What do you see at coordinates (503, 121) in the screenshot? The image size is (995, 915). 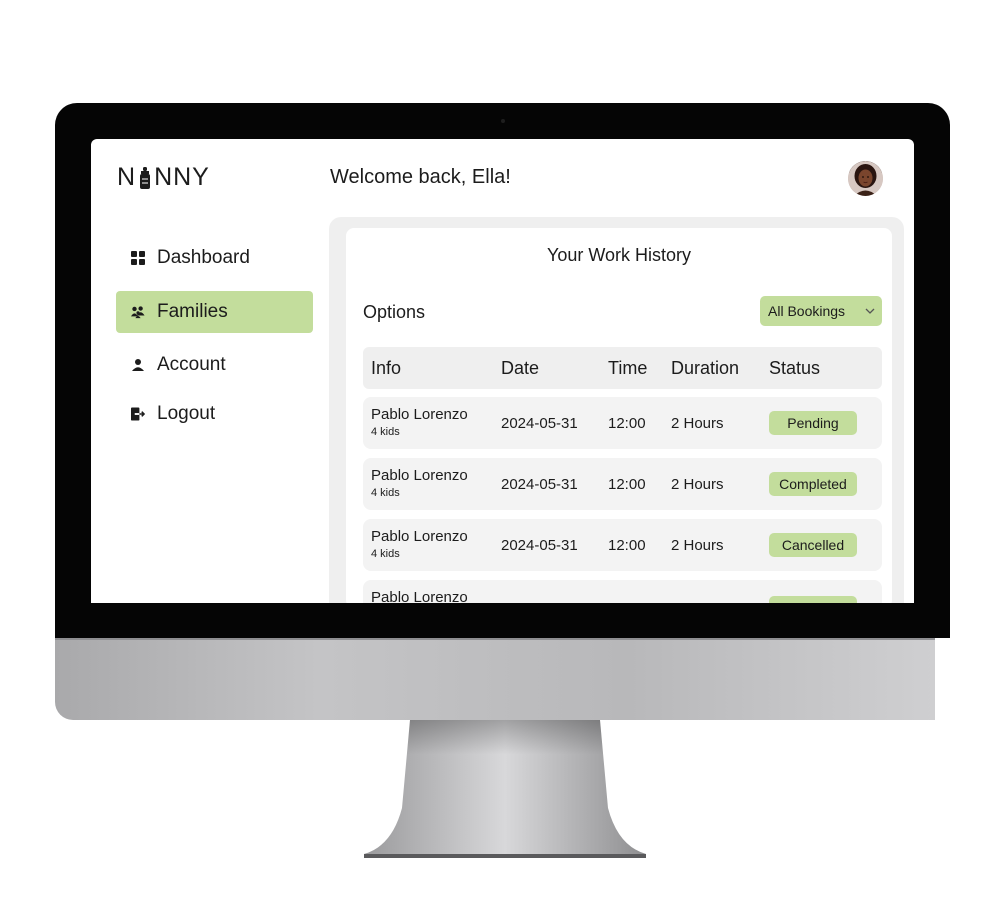 I see `camera-dot` at bounding box center [503, 121].